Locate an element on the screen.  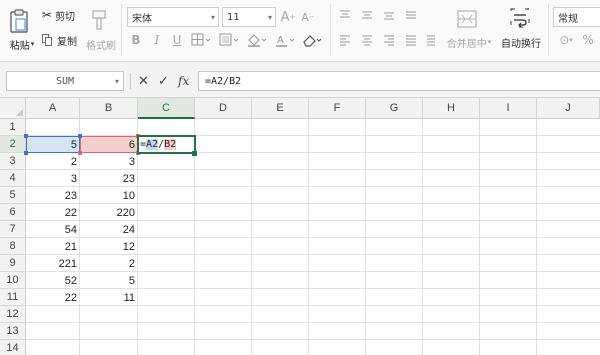
merge-center-button: 合并居中 ▾ is located at coordinates (469, 43).